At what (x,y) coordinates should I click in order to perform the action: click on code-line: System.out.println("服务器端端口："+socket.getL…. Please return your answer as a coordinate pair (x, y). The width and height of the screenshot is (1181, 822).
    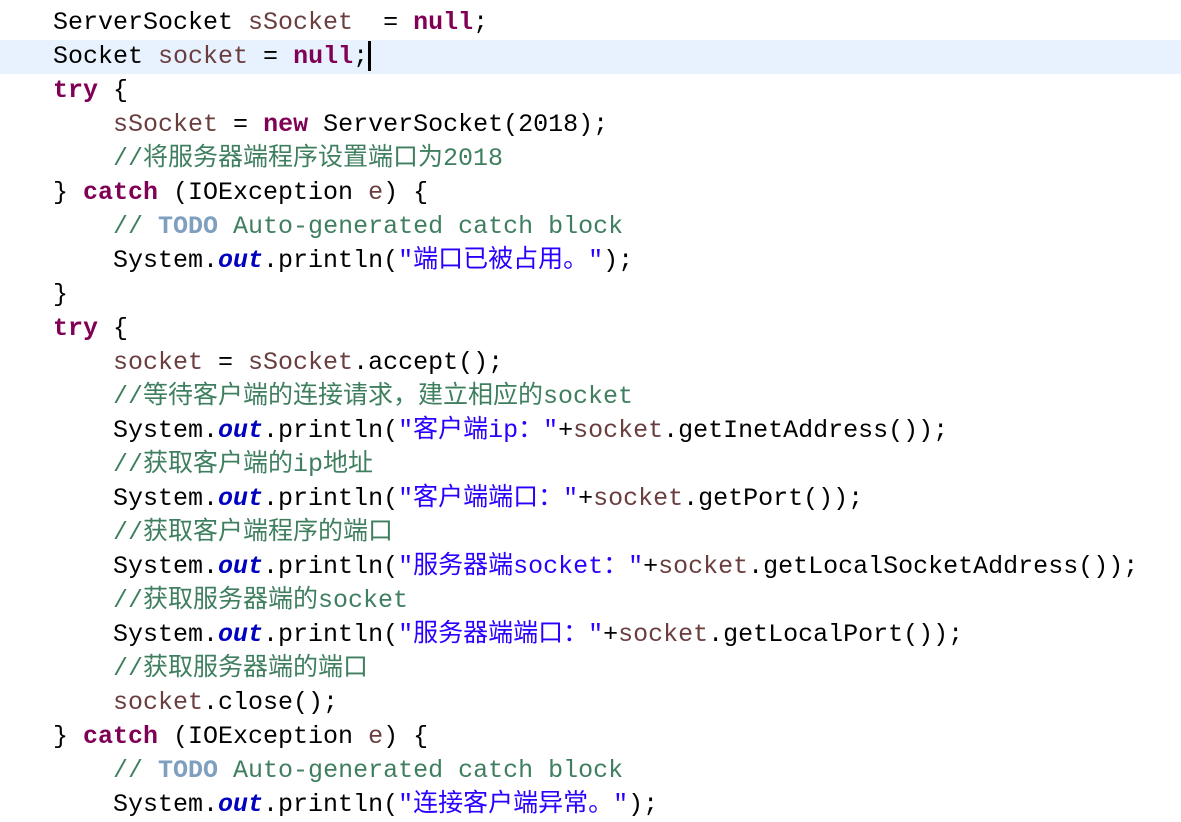
    Looking at the image, I should click on (590, 635).